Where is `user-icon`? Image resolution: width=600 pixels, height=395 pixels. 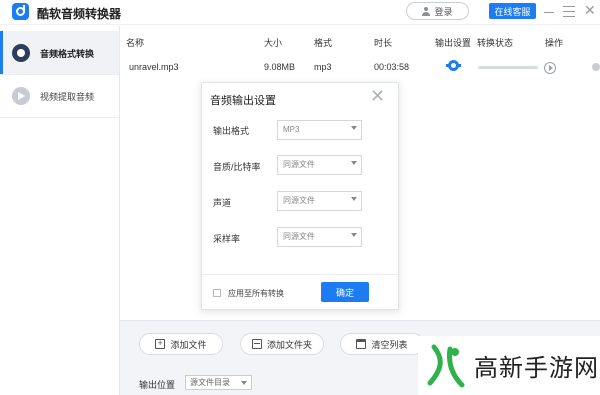
user-icon is located at coordinates (426, 11).